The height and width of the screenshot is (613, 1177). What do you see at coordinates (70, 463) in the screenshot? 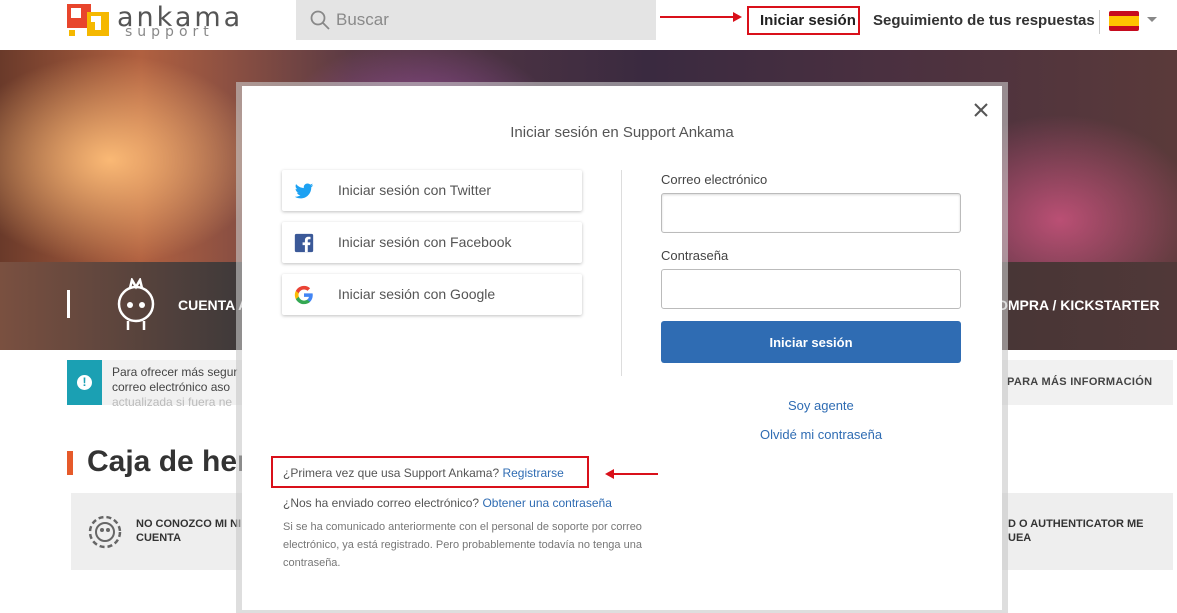
I see `section-marker` at bounding box center [70, 463].